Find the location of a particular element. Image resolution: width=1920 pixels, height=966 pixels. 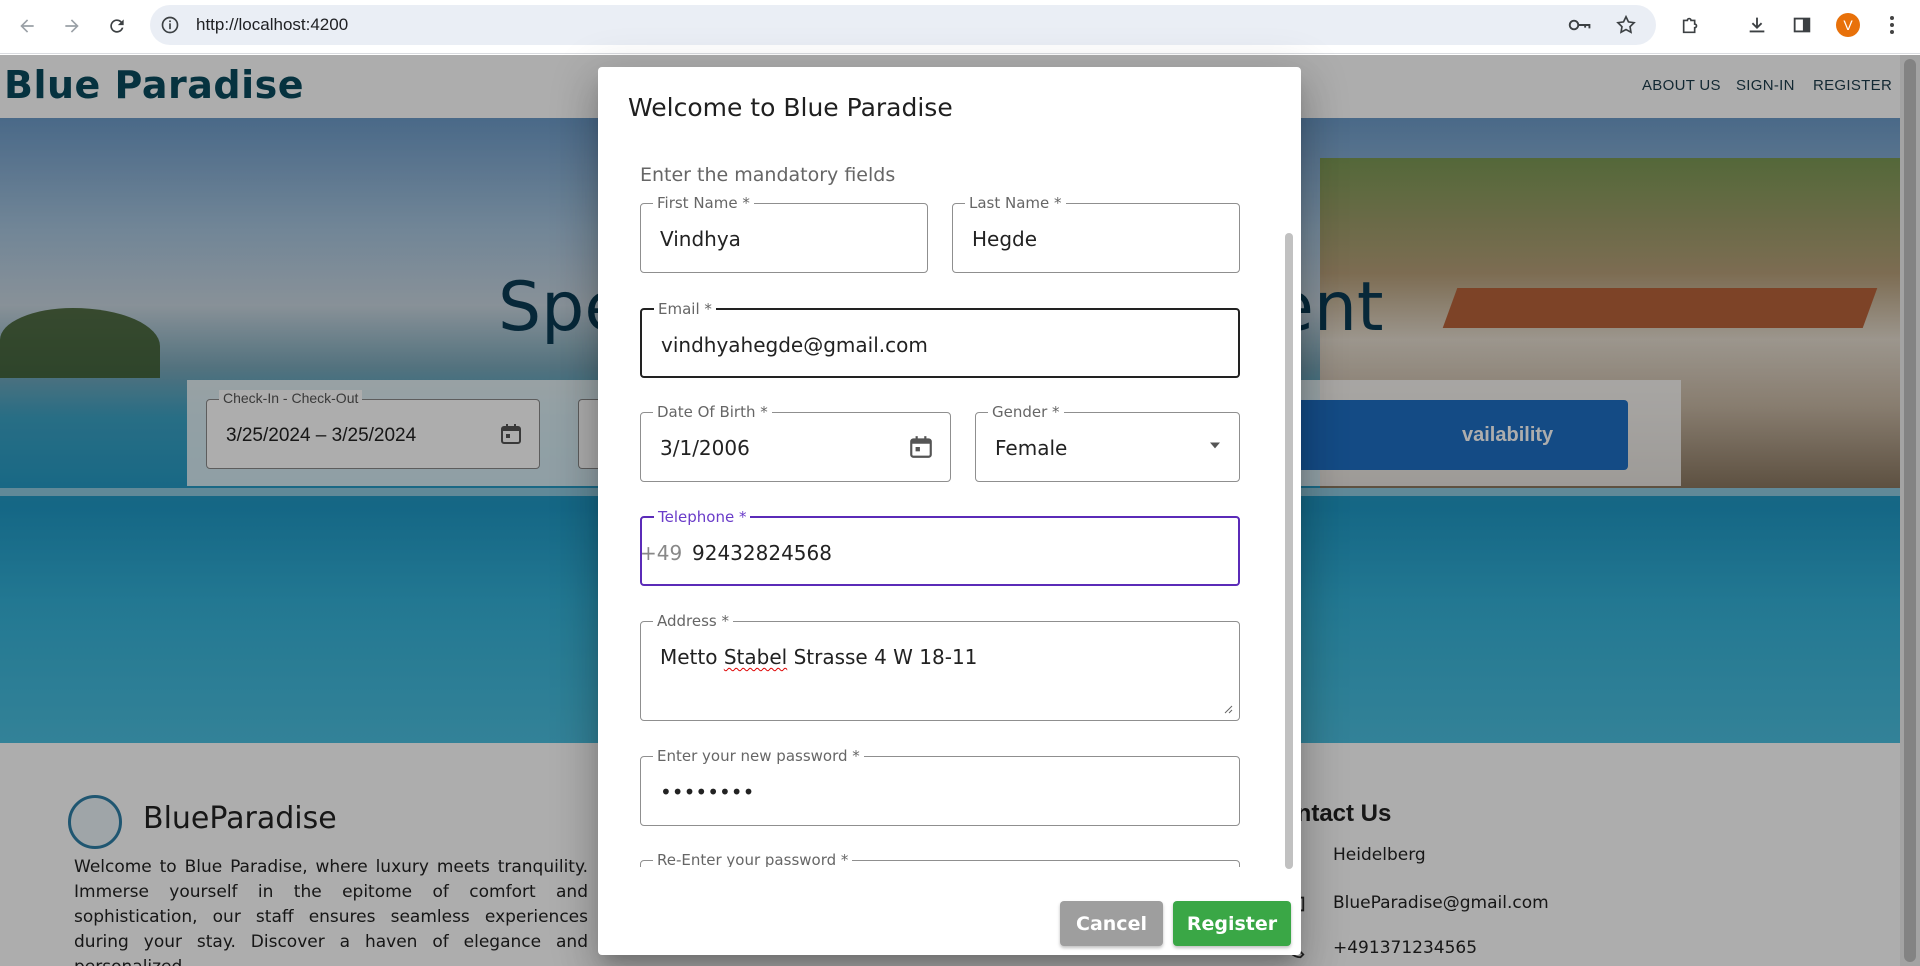

side-panel-button is located at coordinates (1802, 25).